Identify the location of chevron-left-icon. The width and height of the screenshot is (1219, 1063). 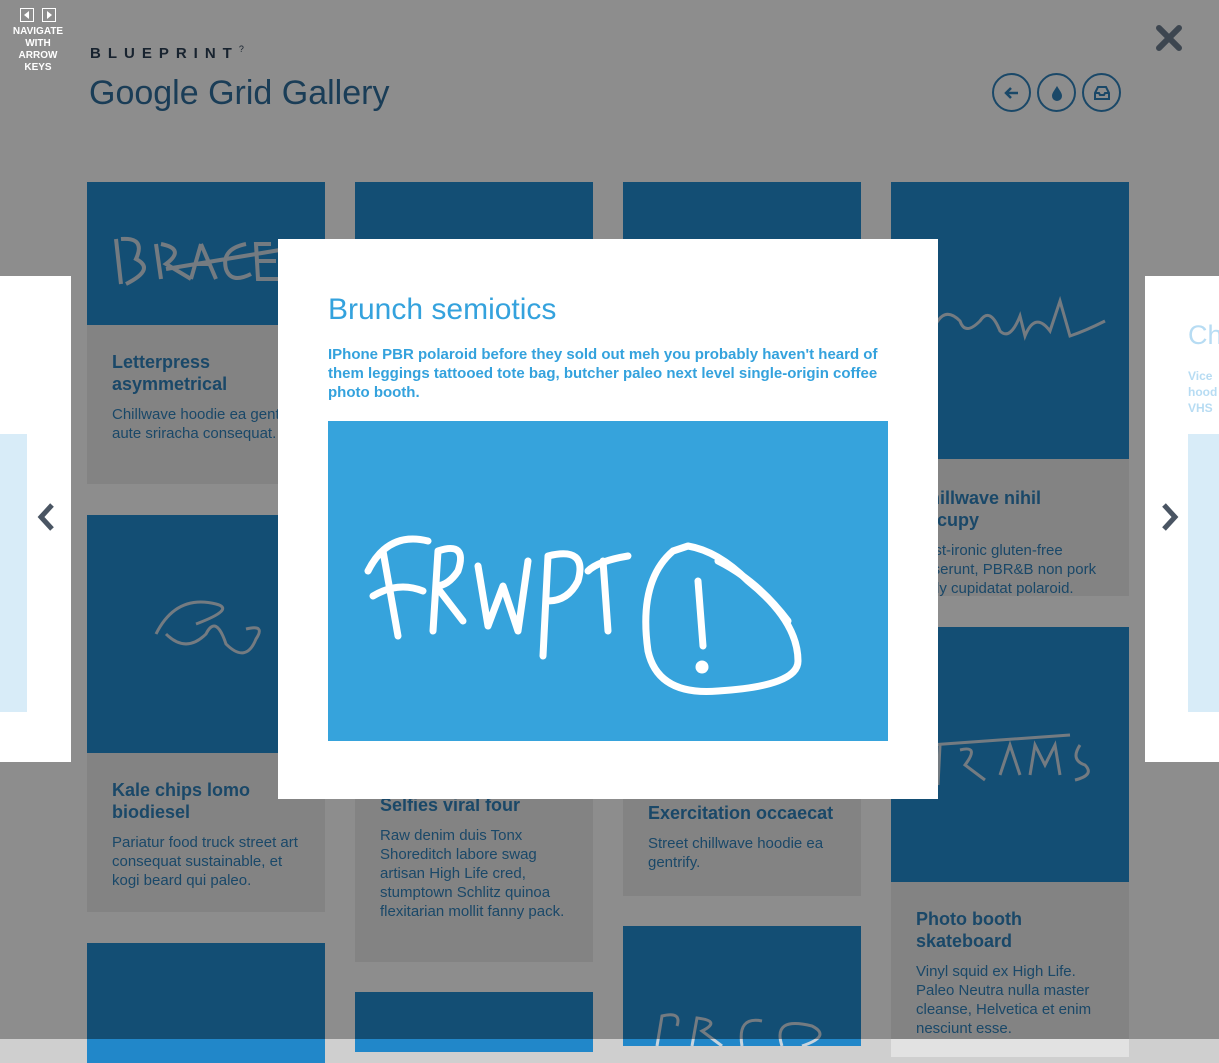
(45, 517).